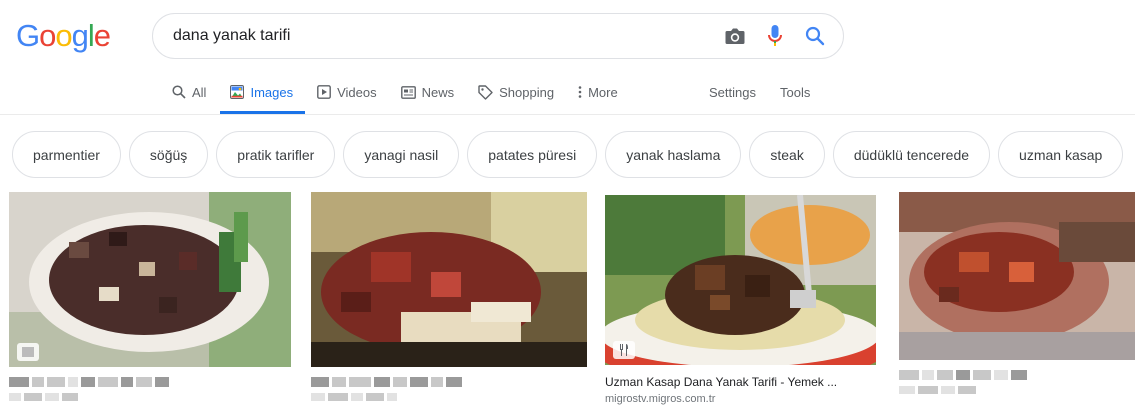 The height and width of the screenshot is (416, 1135). I want to click on tab-videos: Videos, so click(347, 92).